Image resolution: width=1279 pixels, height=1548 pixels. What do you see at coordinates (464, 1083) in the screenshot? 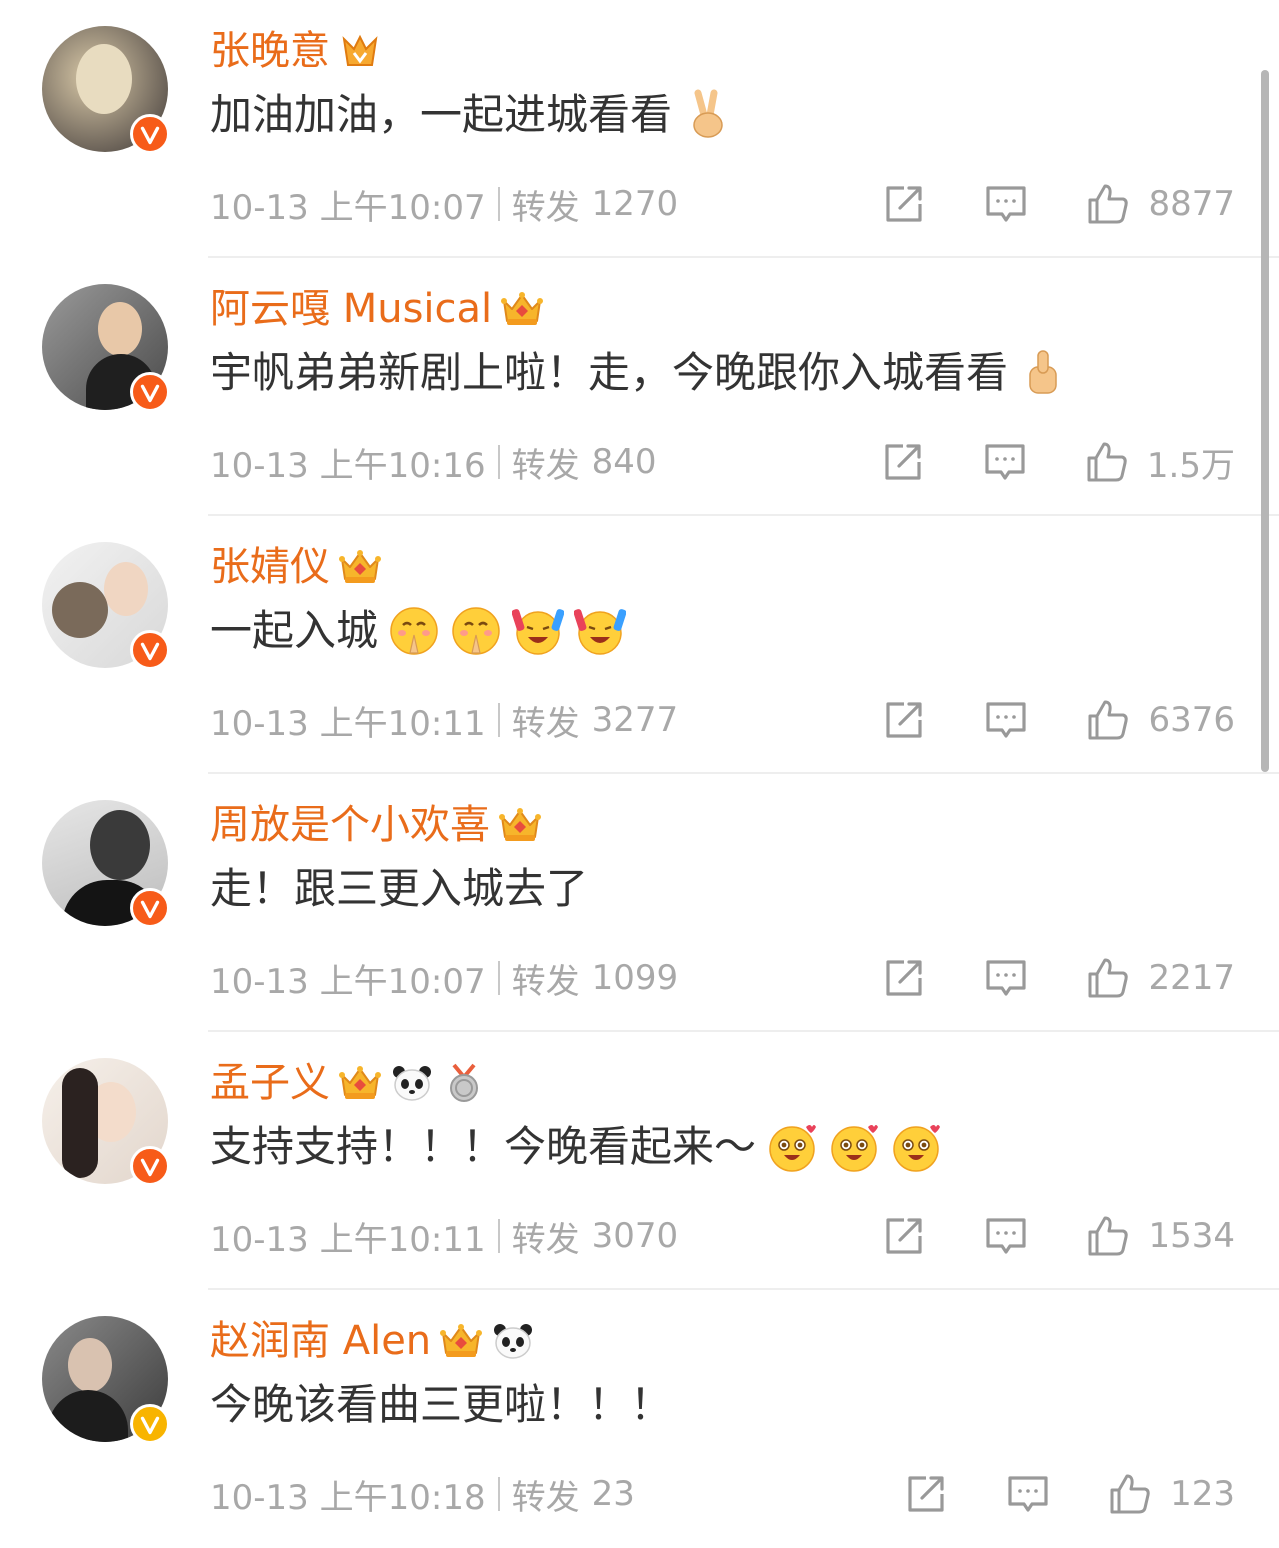
I see `medal-badge-icon` at bounding box center [464, 1083].